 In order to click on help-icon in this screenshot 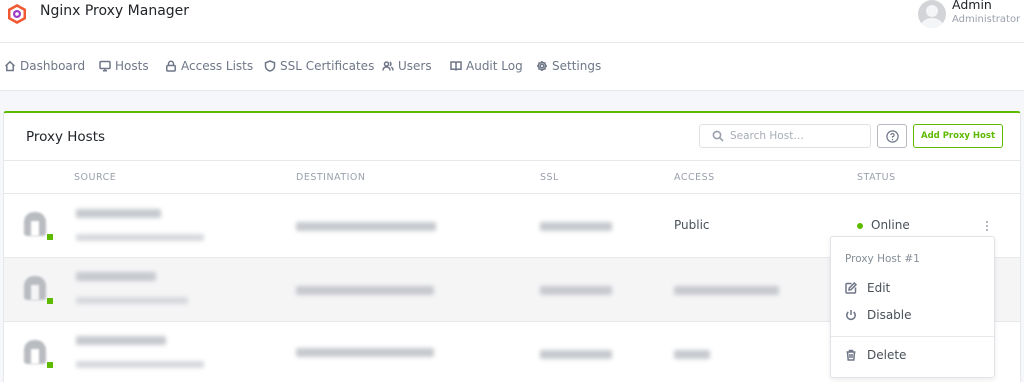, I will do `click(892, 136)`.